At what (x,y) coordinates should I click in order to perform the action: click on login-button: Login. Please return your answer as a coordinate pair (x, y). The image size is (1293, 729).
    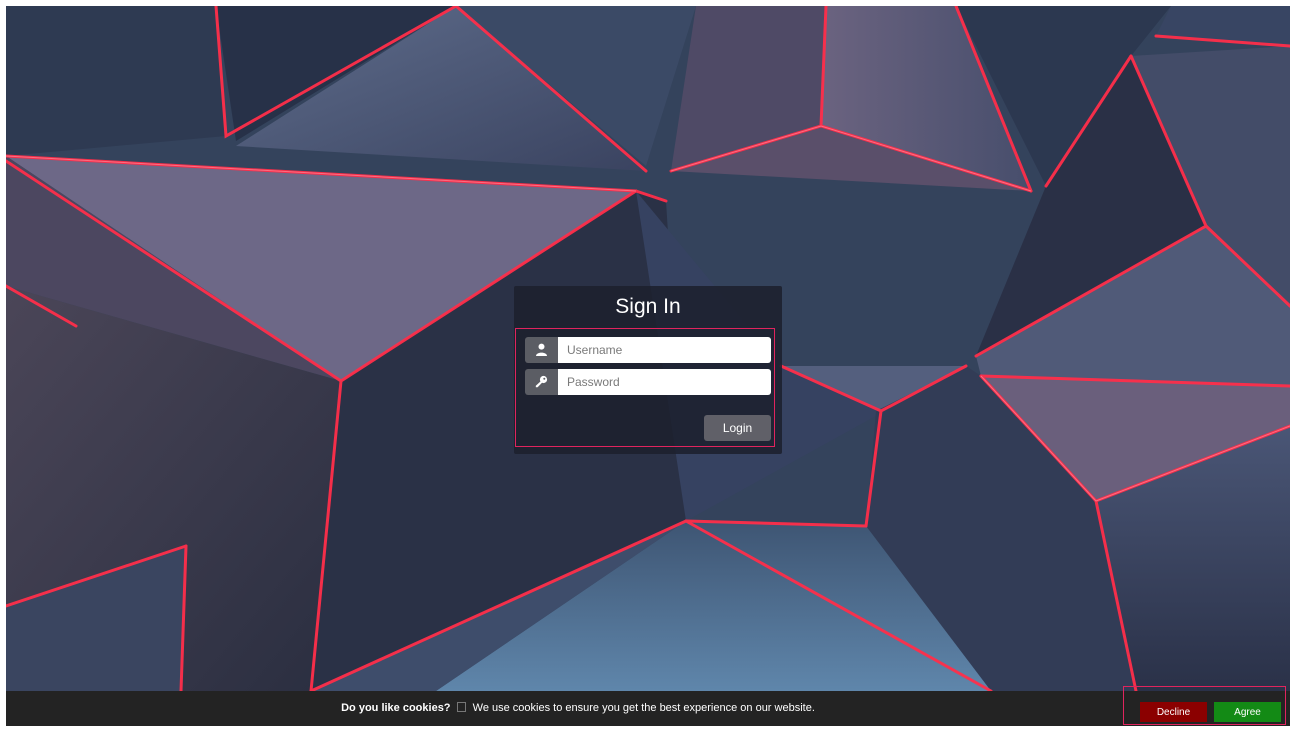
    Looking at the image, I should click on (737, 428).